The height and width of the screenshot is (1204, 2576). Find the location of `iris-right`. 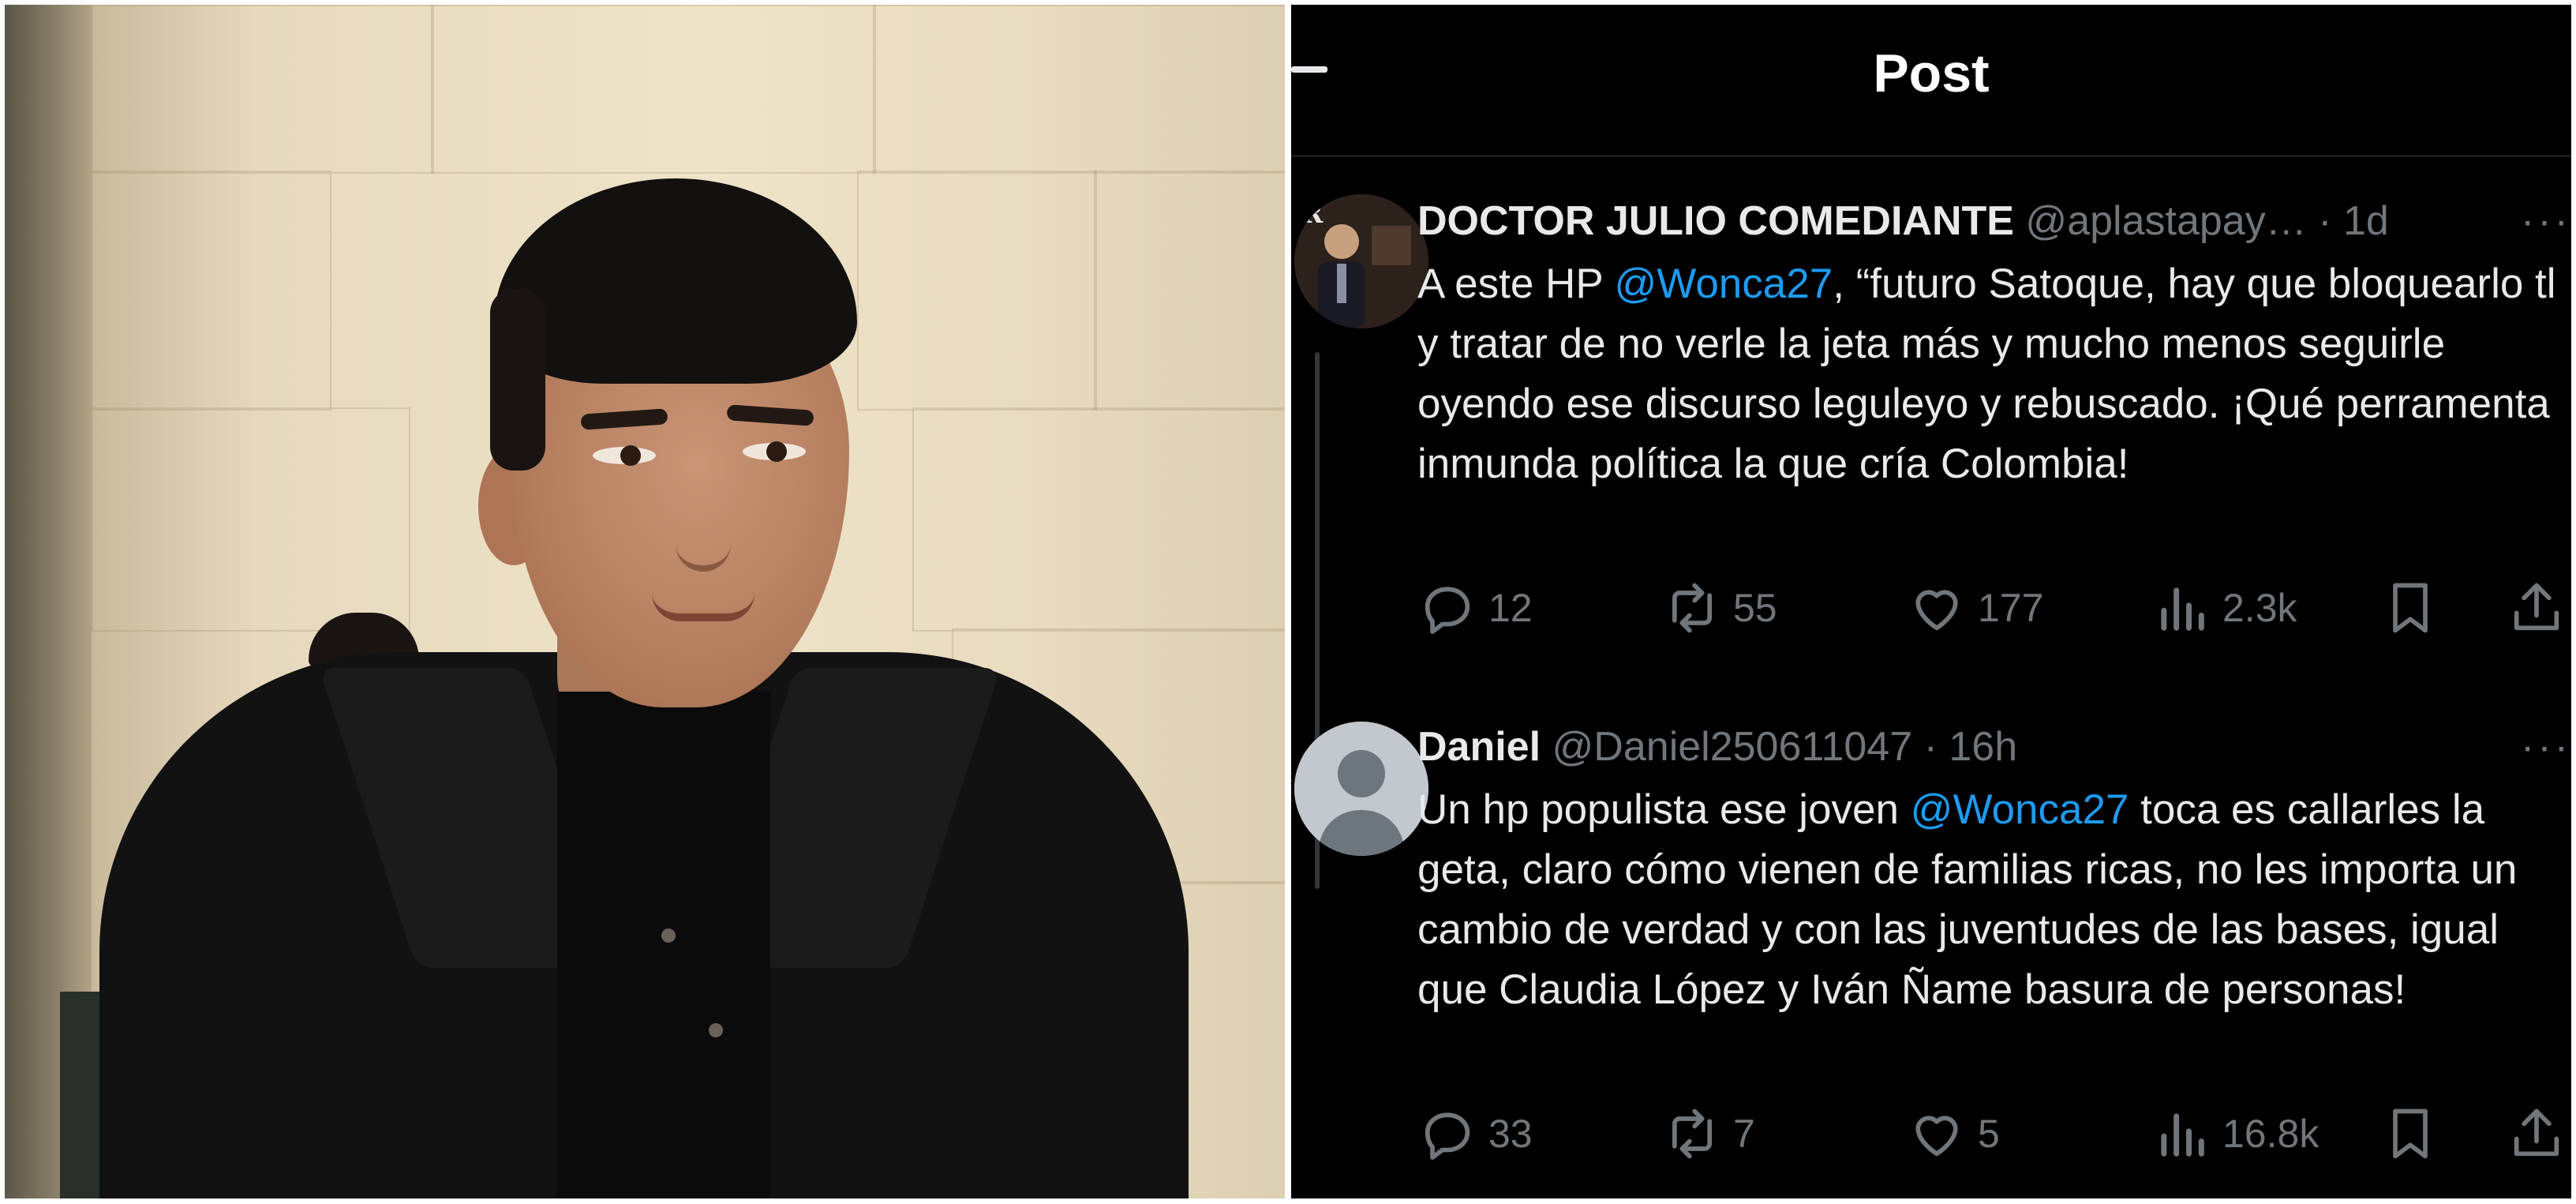

iris-right is located at coordinates (776, 451).